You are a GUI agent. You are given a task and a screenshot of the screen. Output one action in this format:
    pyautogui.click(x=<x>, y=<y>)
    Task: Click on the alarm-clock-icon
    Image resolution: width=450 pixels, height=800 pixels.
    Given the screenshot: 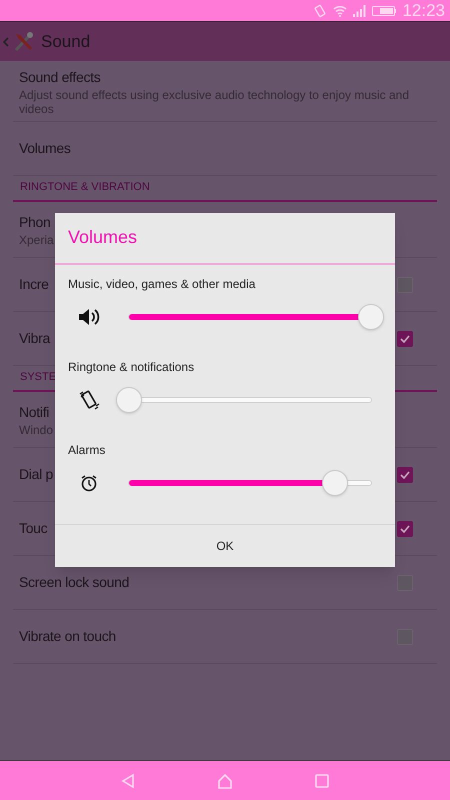 What is the action you would take?
    pyautogui.click(x=89, y=483)
    